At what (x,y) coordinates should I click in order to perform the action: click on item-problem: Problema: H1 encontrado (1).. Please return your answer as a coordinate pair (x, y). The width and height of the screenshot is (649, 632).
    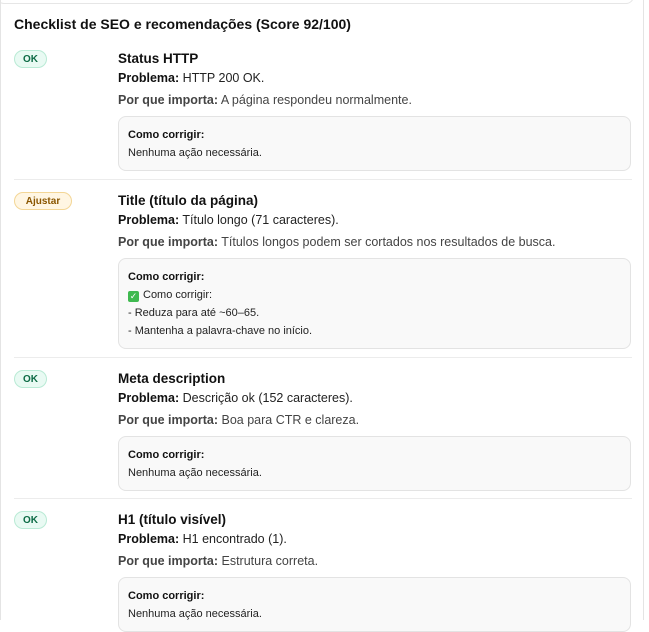
    Looking at the image, I should click on (202, 539).